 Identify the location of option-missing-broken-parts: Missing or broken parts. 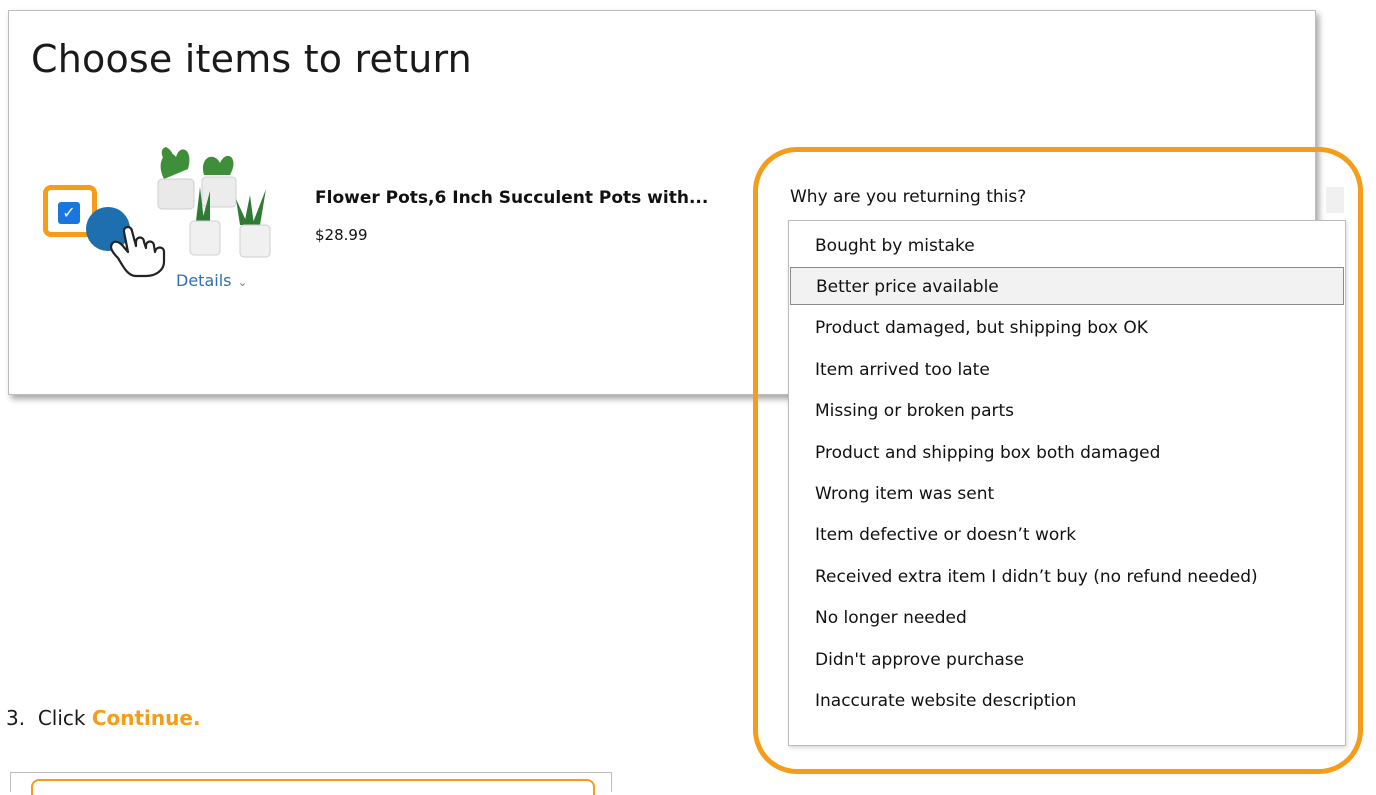
(1067, 411).